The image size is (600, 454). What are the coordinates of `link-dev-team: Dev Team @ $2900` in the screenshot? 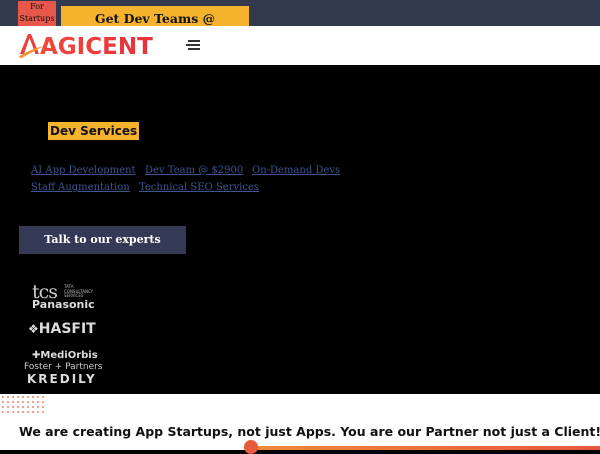 It's located at (194, 170).